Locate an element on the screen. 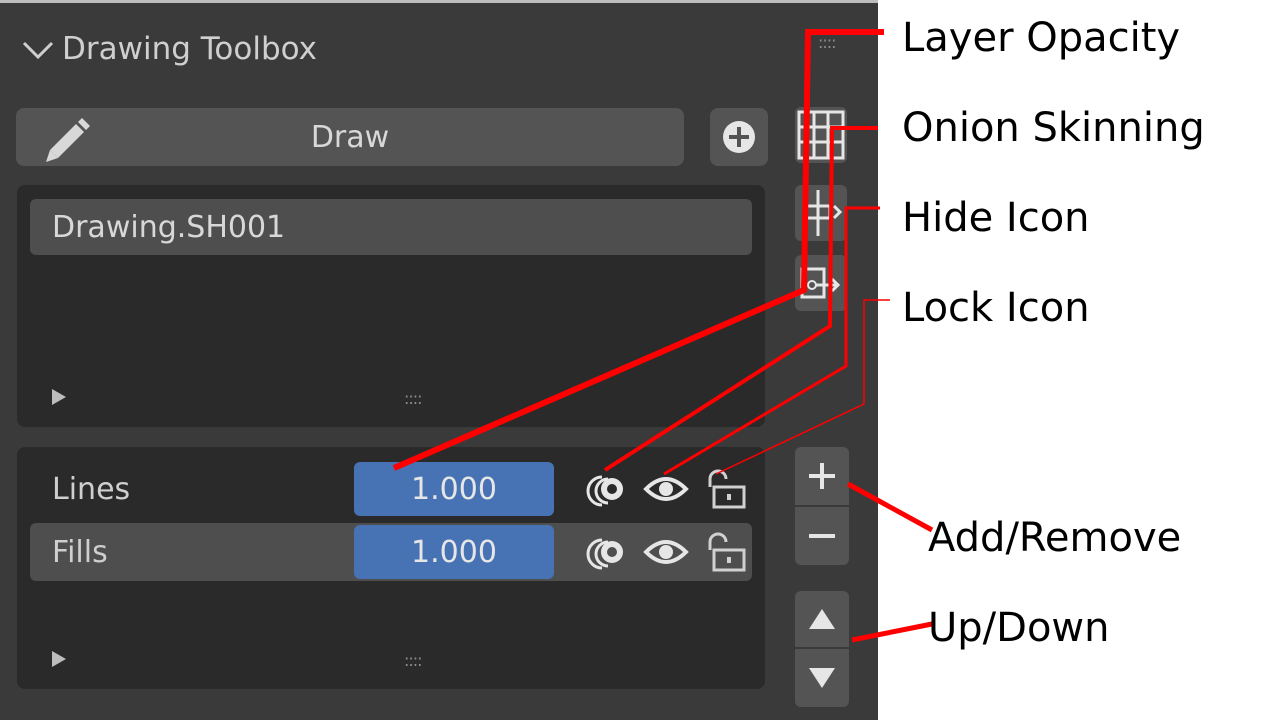 Image resolution: width=1280 pixels, height=720 pixels. move-layer-up-button is located at coordinates (822, 619).